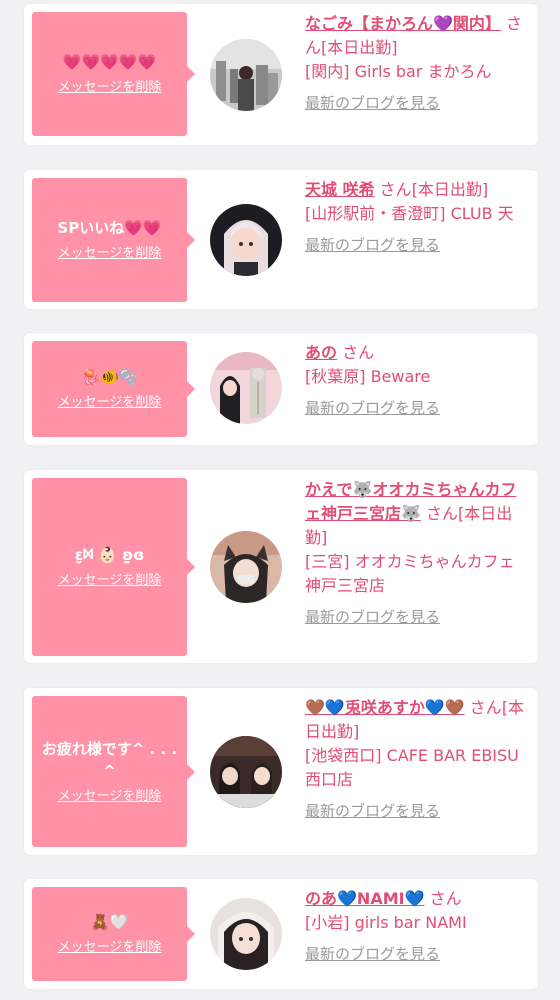 This screenshot has width=560, height=1000. I want to click on message-text: SPいいね💗💗, so click(109, 228).